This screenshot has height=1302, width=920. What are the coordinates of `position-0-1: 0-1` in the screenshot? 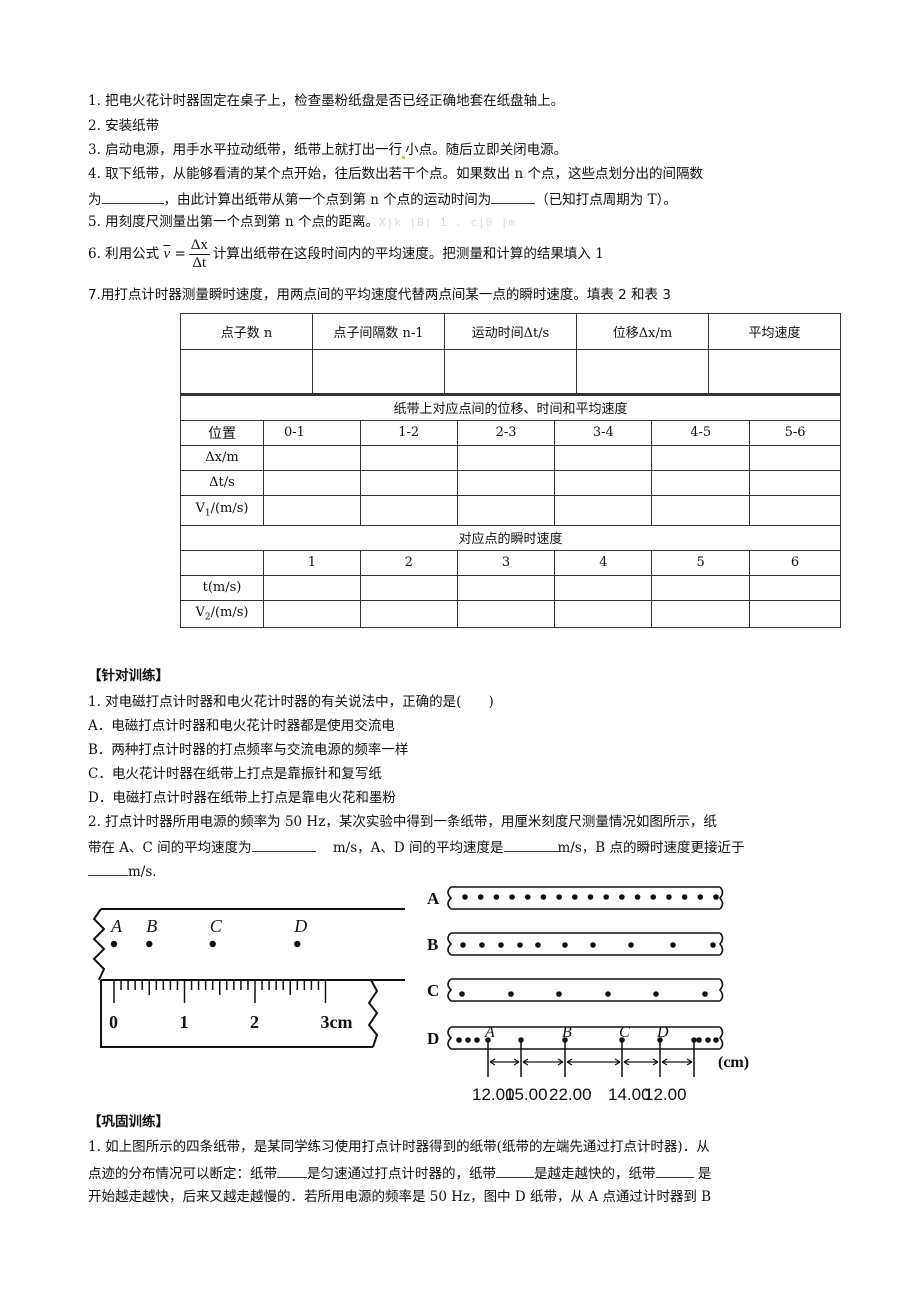 It's located at (311, 432).